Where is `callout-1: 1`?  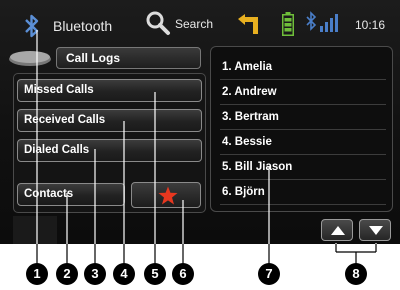
callout-1: 1 is located at coordinates (37, 274).